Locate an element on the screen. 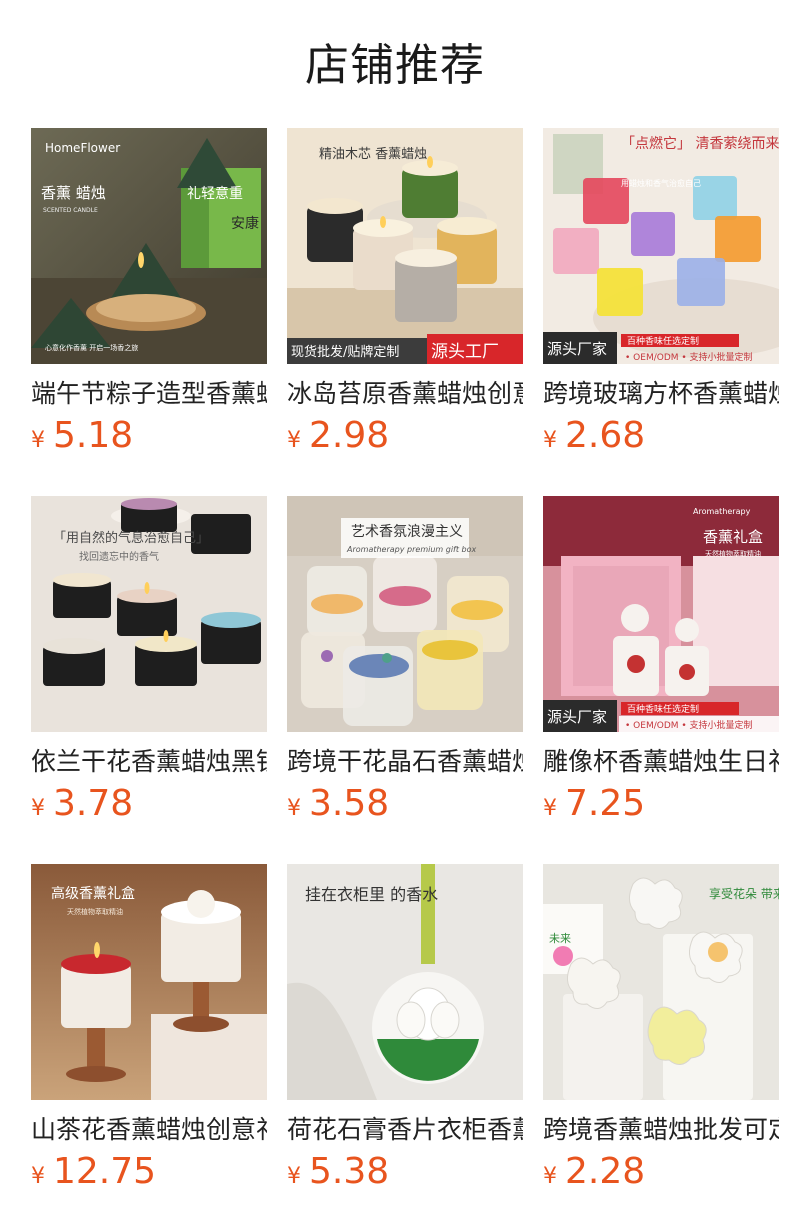 This screenshot has height=1232, width=790. product-card: 挂在衣柜里 的香水 荷花石膏香片衣柜香薰 ¥5.38 is located at coordinates (405, 1028).